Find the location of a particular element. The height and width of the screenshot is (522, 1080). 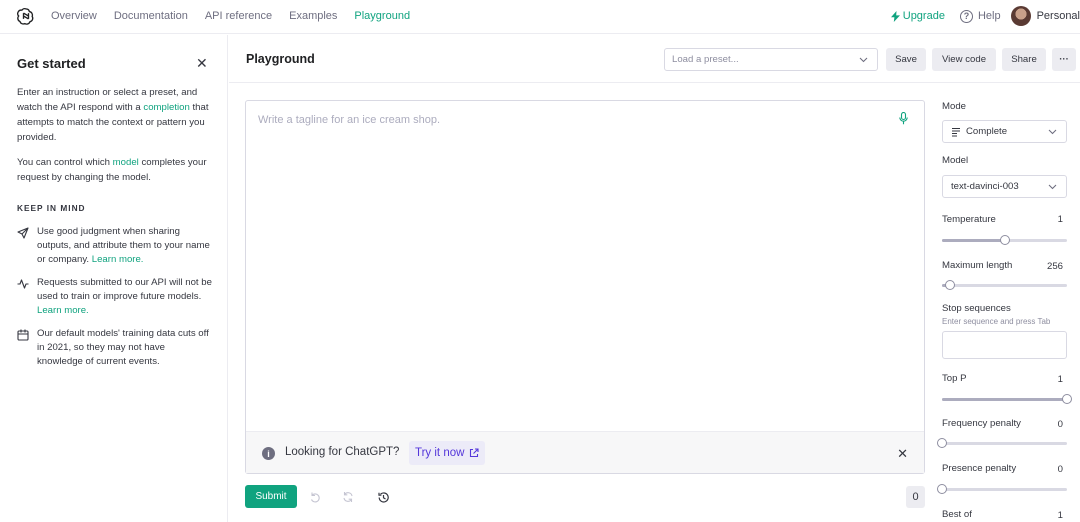

upgrade-label: Upgrade is located at coordinates (923, 16).